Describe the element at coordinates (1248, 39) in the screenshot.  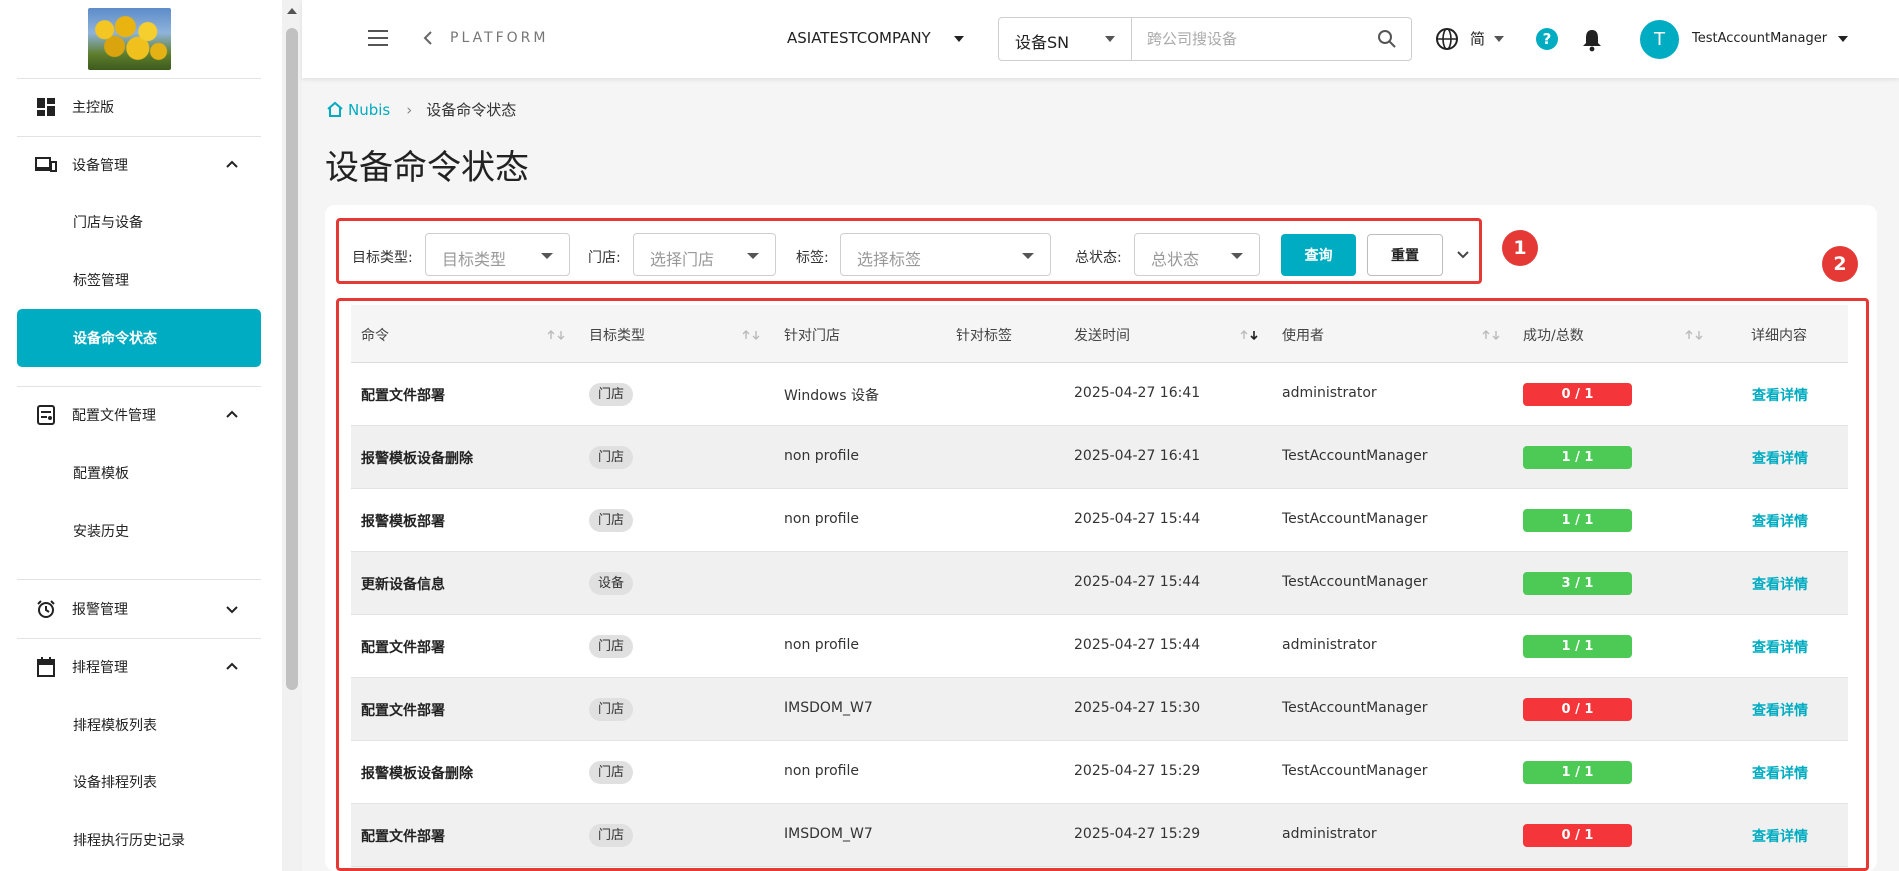
I see `search-input` at that location.